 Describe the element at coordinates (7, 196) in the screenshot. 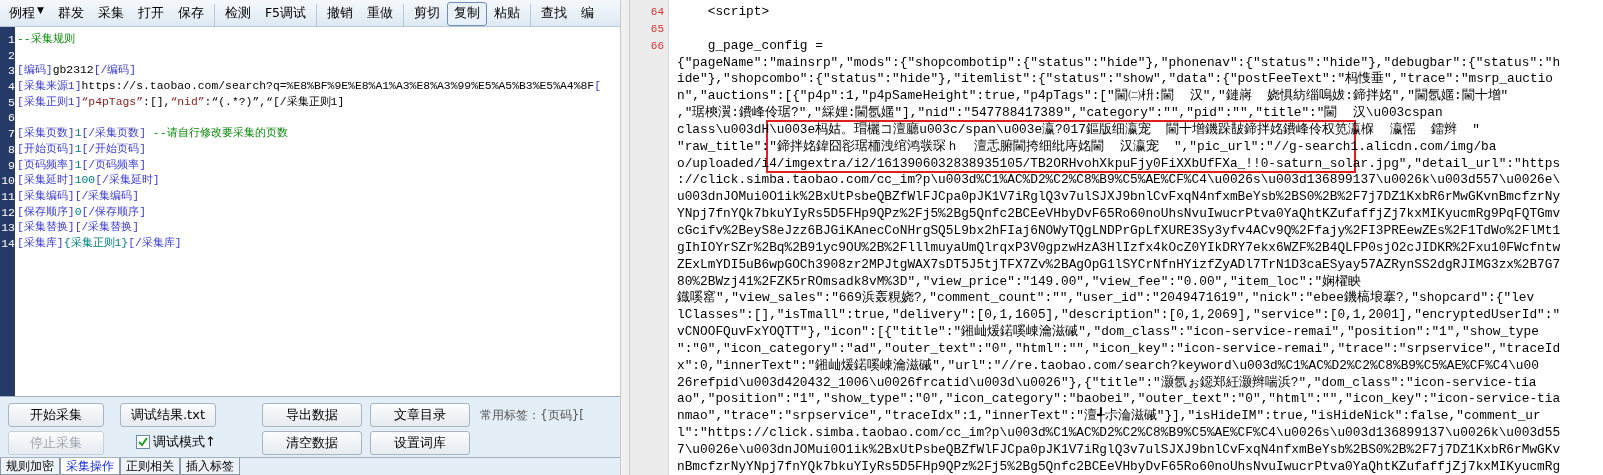

I see `line-number: 11` at that location.